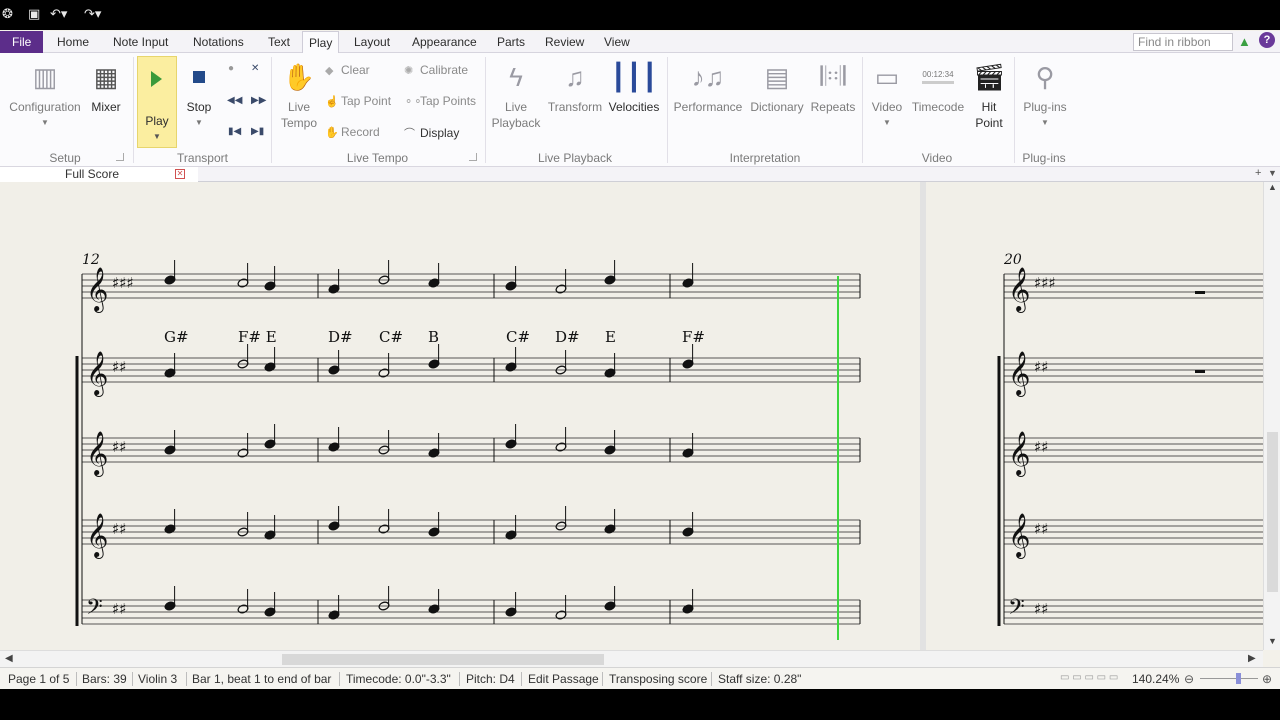  Describe the element at coordinates (634, 85) in the screenshot. I see `velocities-button: ┃┃┃ Velocities` at that location.